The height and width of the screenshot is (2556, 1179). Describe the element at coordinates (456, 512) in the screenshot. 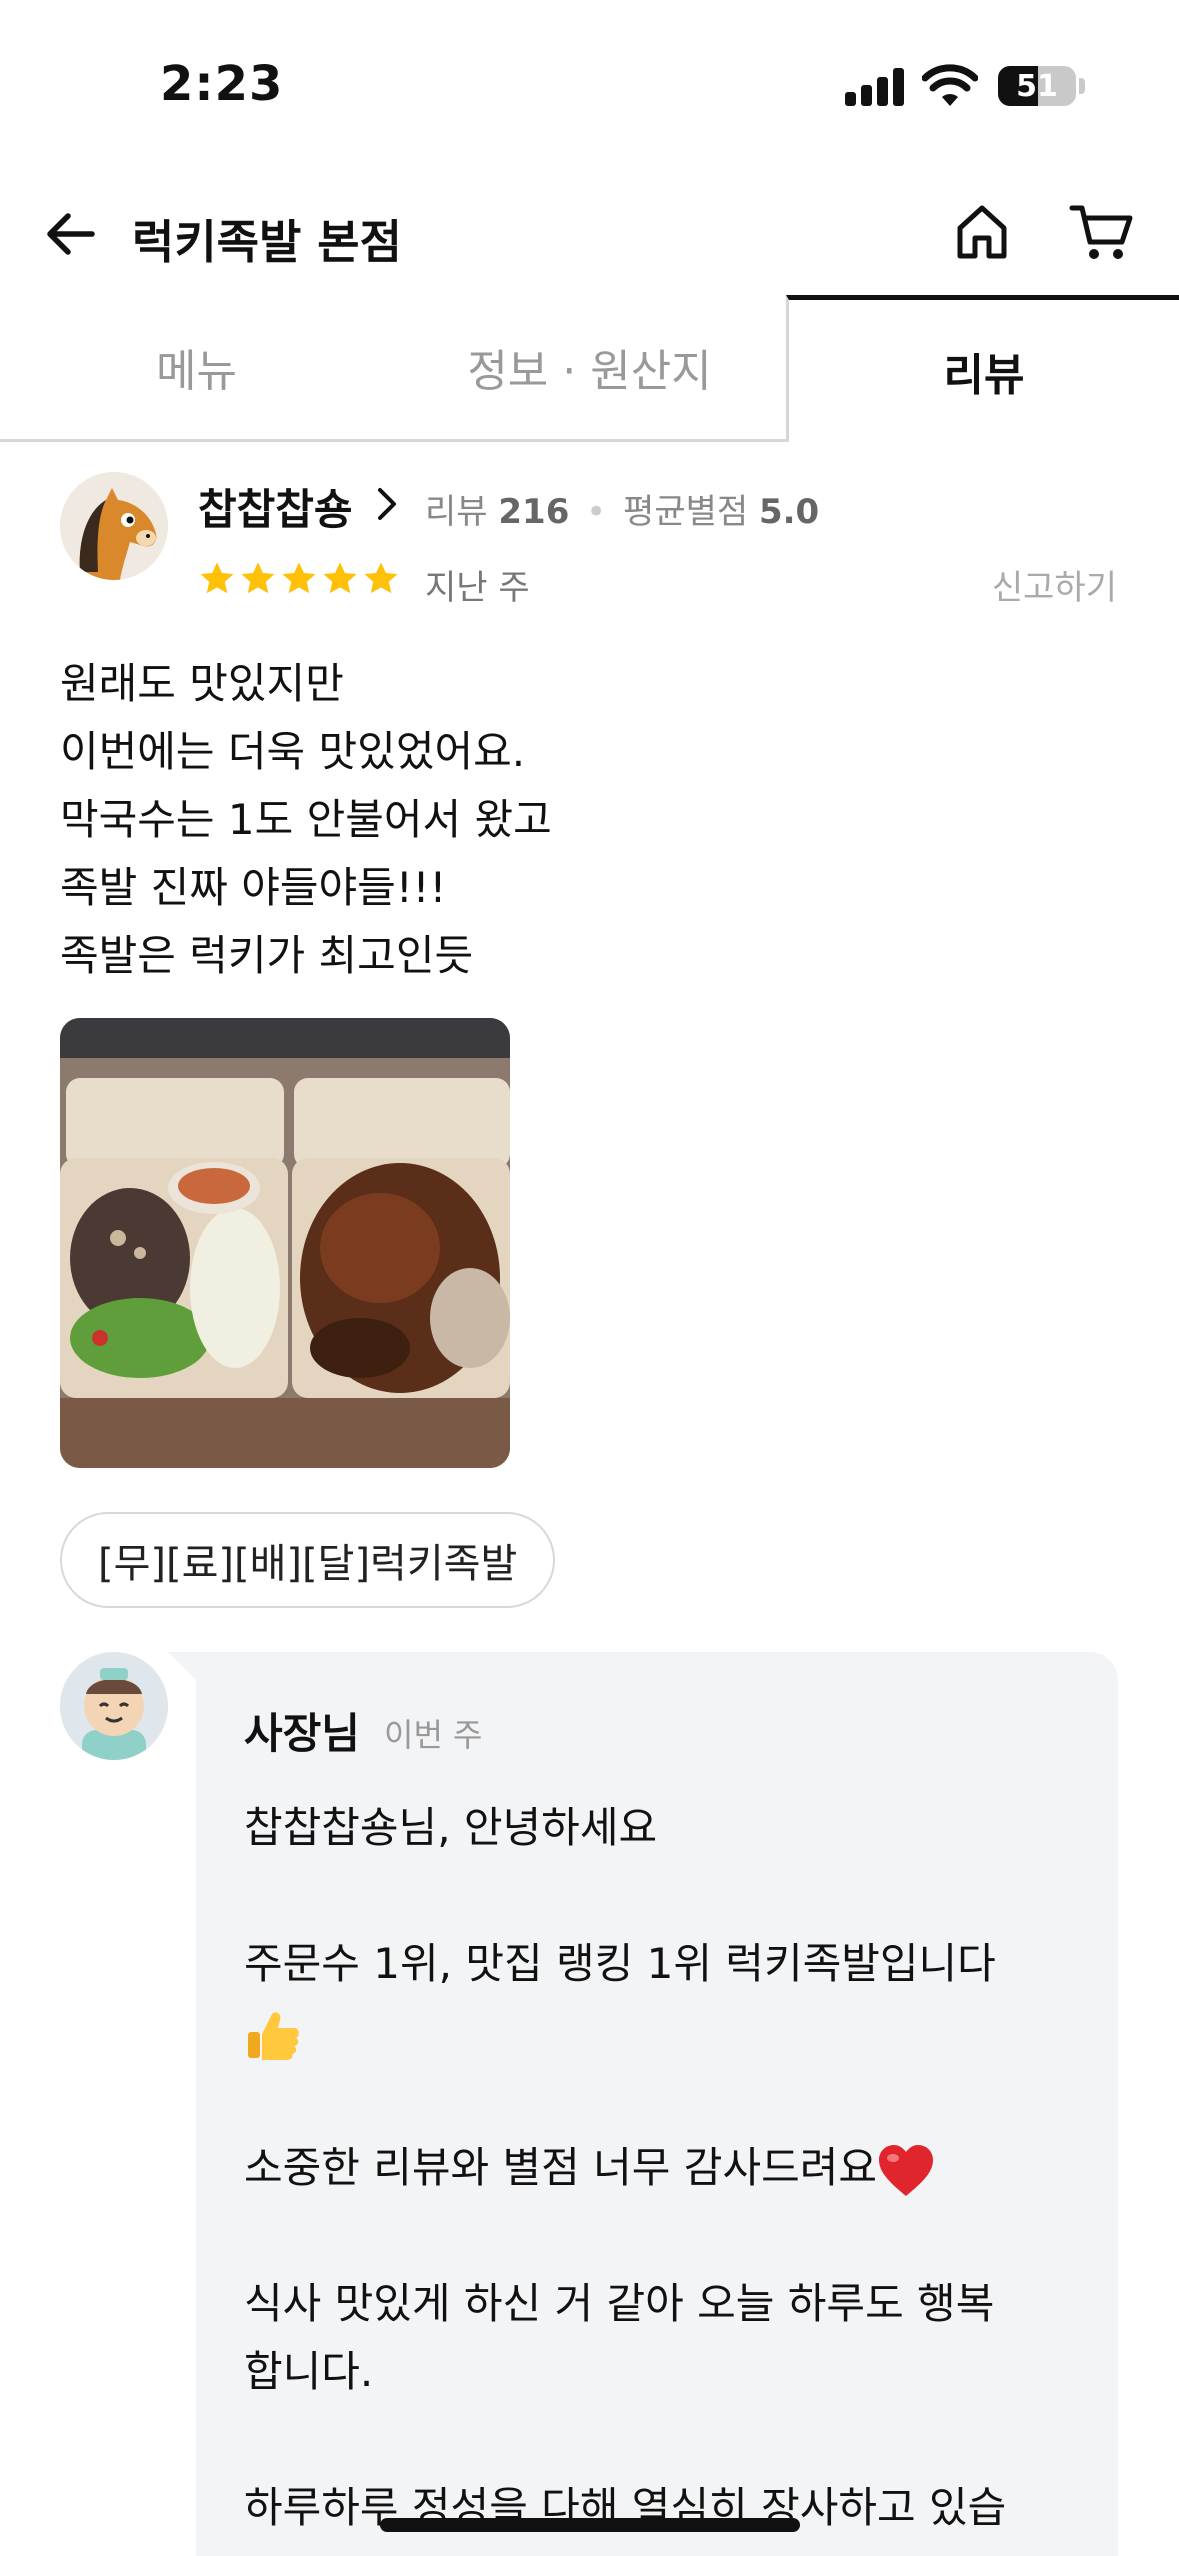

I see `review-count-label: 리뷰` at that location.